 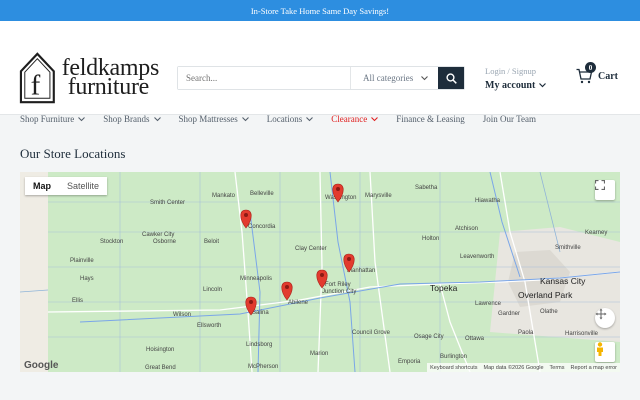 I want to click on map-label: Hays, so click(x=87, y=279).